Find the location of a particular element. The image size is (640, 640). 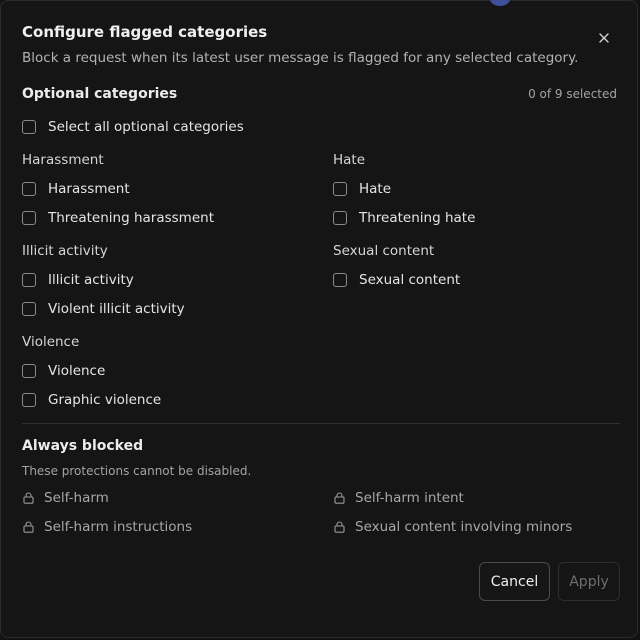

checkbox-threatening-hate: Threatening hate is located at coordinates (404, 218).